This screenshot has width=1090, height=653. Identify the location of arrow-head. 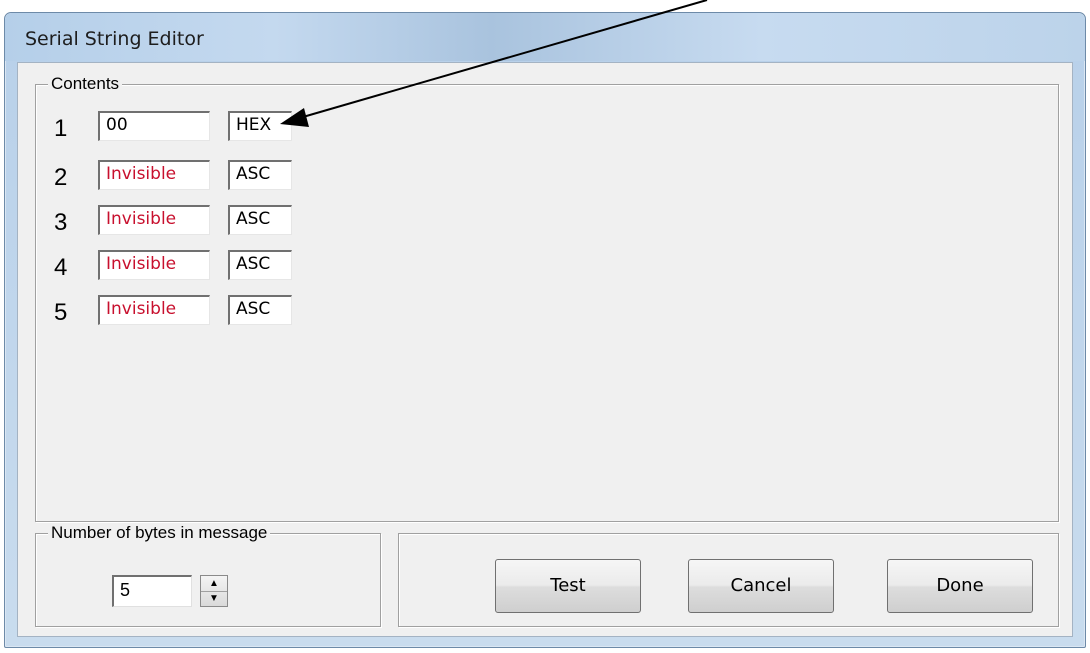
(294, 117).